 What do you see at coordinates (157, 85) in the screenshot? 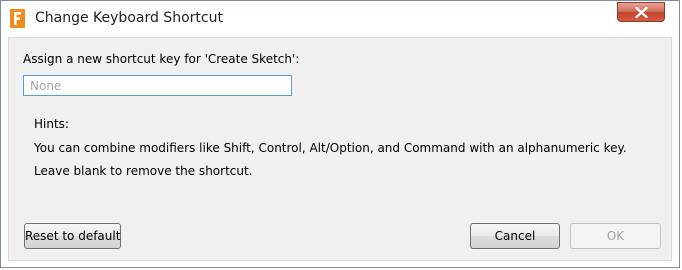
I see `shortcut-key-input` at bounding box center [157, 85].